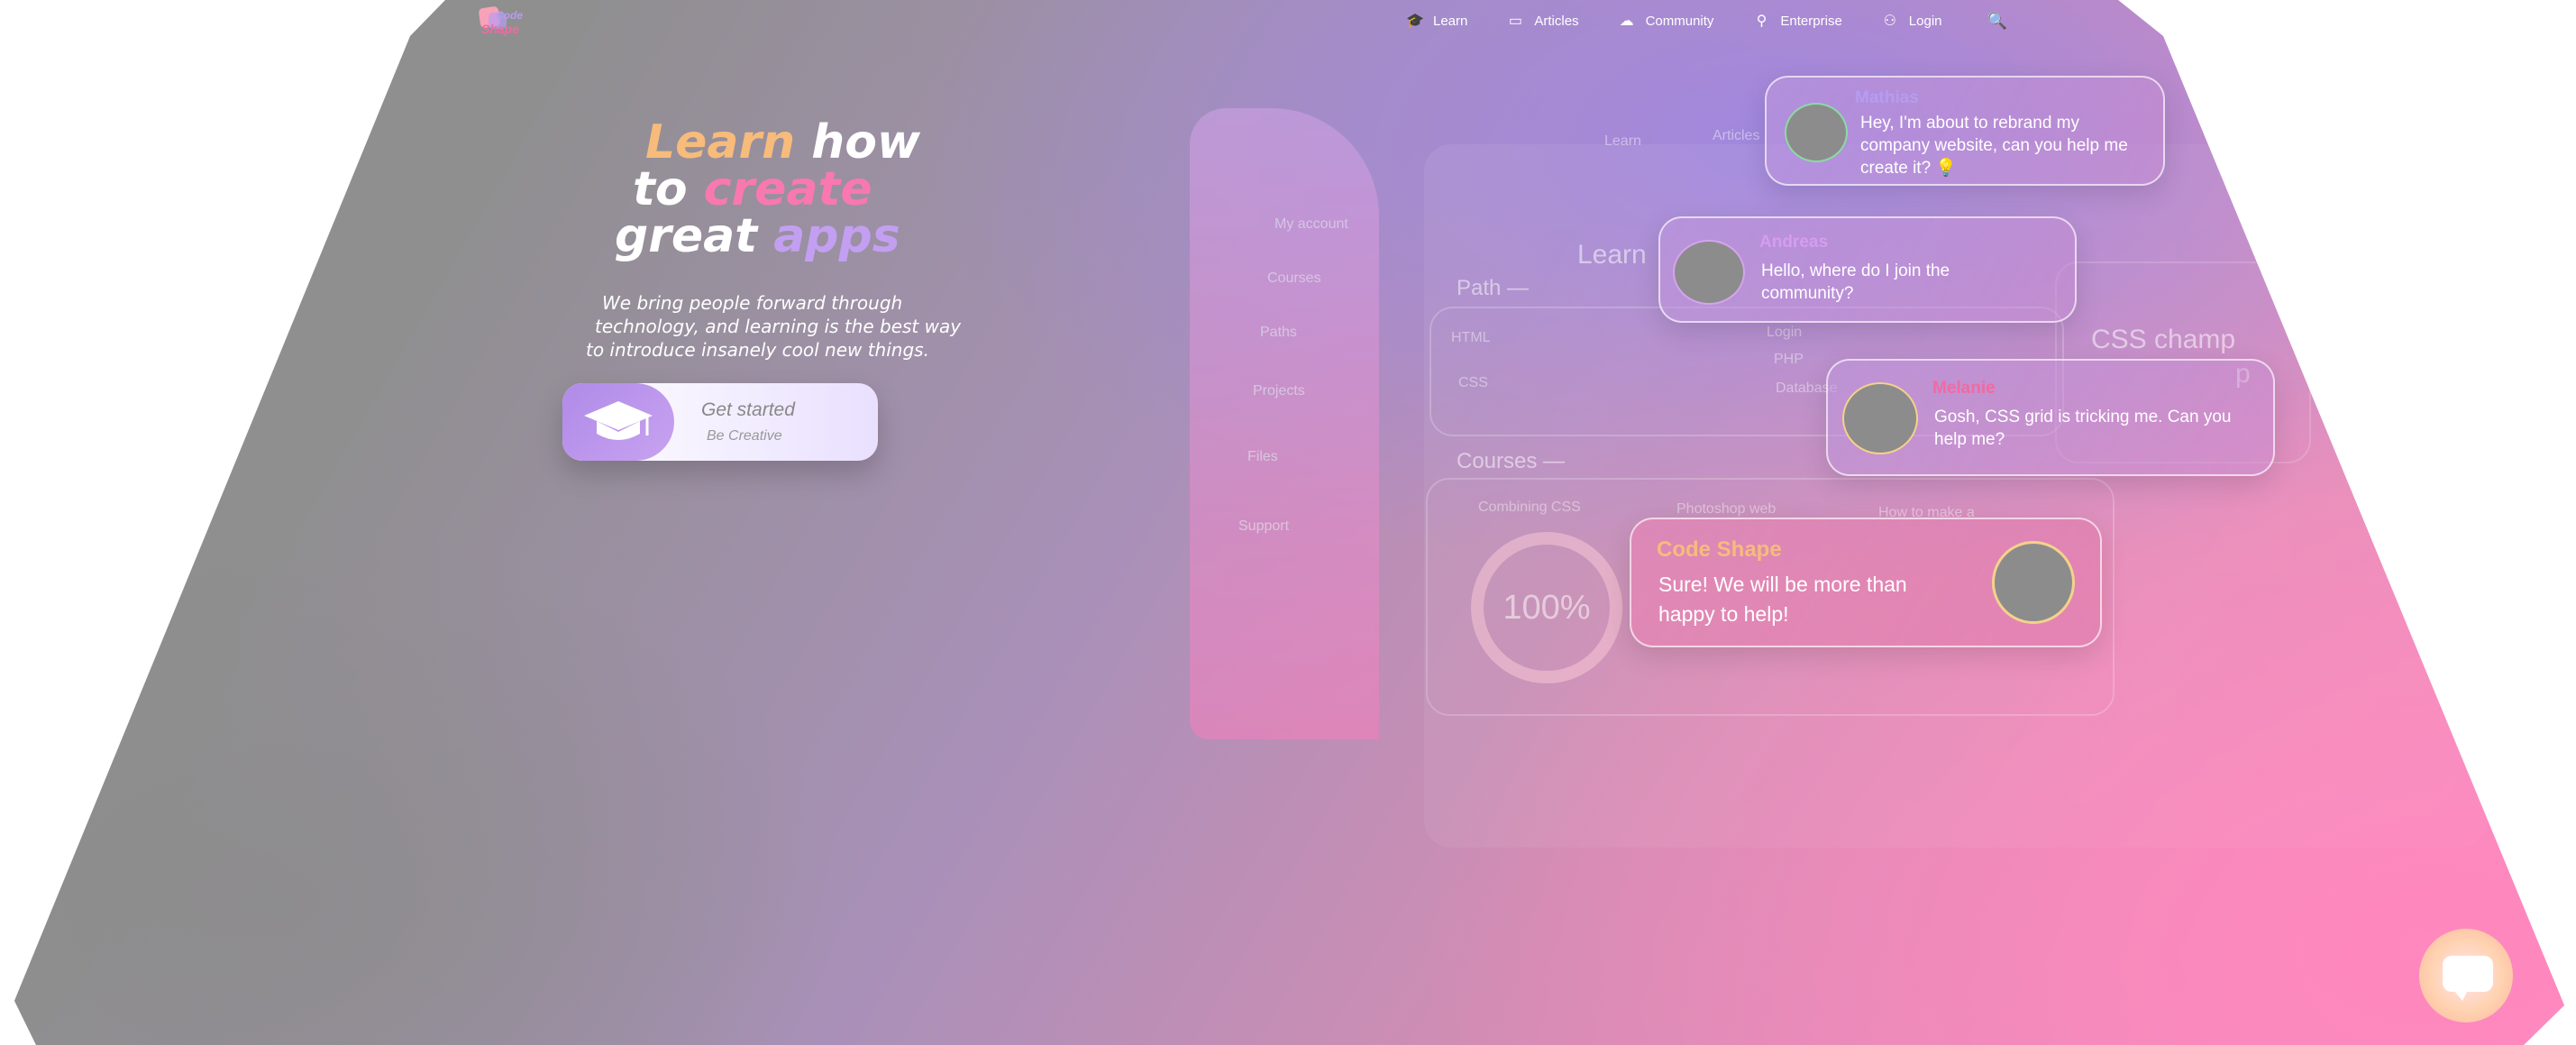 The width and height of the screenshot is (2576, 1045). Describe the element at coordinates (1726, 509) in the screenshot. I see `mock-course-title: Photoshop web` at that location.